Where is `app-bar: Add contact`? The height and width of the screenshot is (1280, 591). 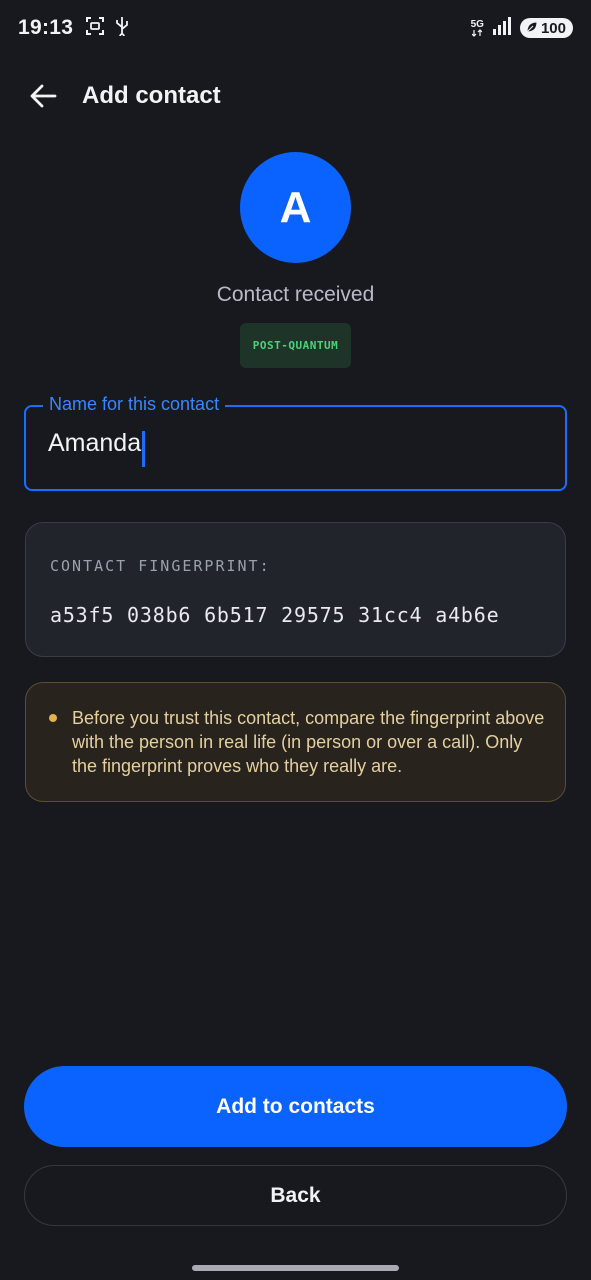 app-bar: Add contact is located at coordinates (295, 96).